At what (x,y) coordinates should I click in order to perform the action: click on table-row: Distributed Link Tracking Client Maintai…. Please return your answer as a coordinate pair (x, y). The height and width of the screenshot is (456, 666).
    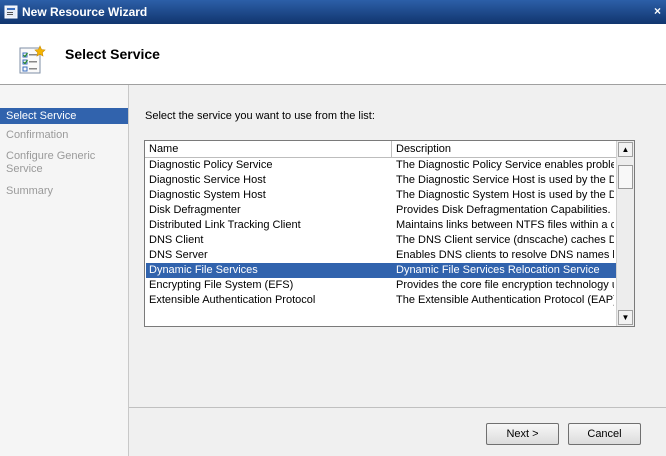
    Looking at the image, I should click on (381, 225).